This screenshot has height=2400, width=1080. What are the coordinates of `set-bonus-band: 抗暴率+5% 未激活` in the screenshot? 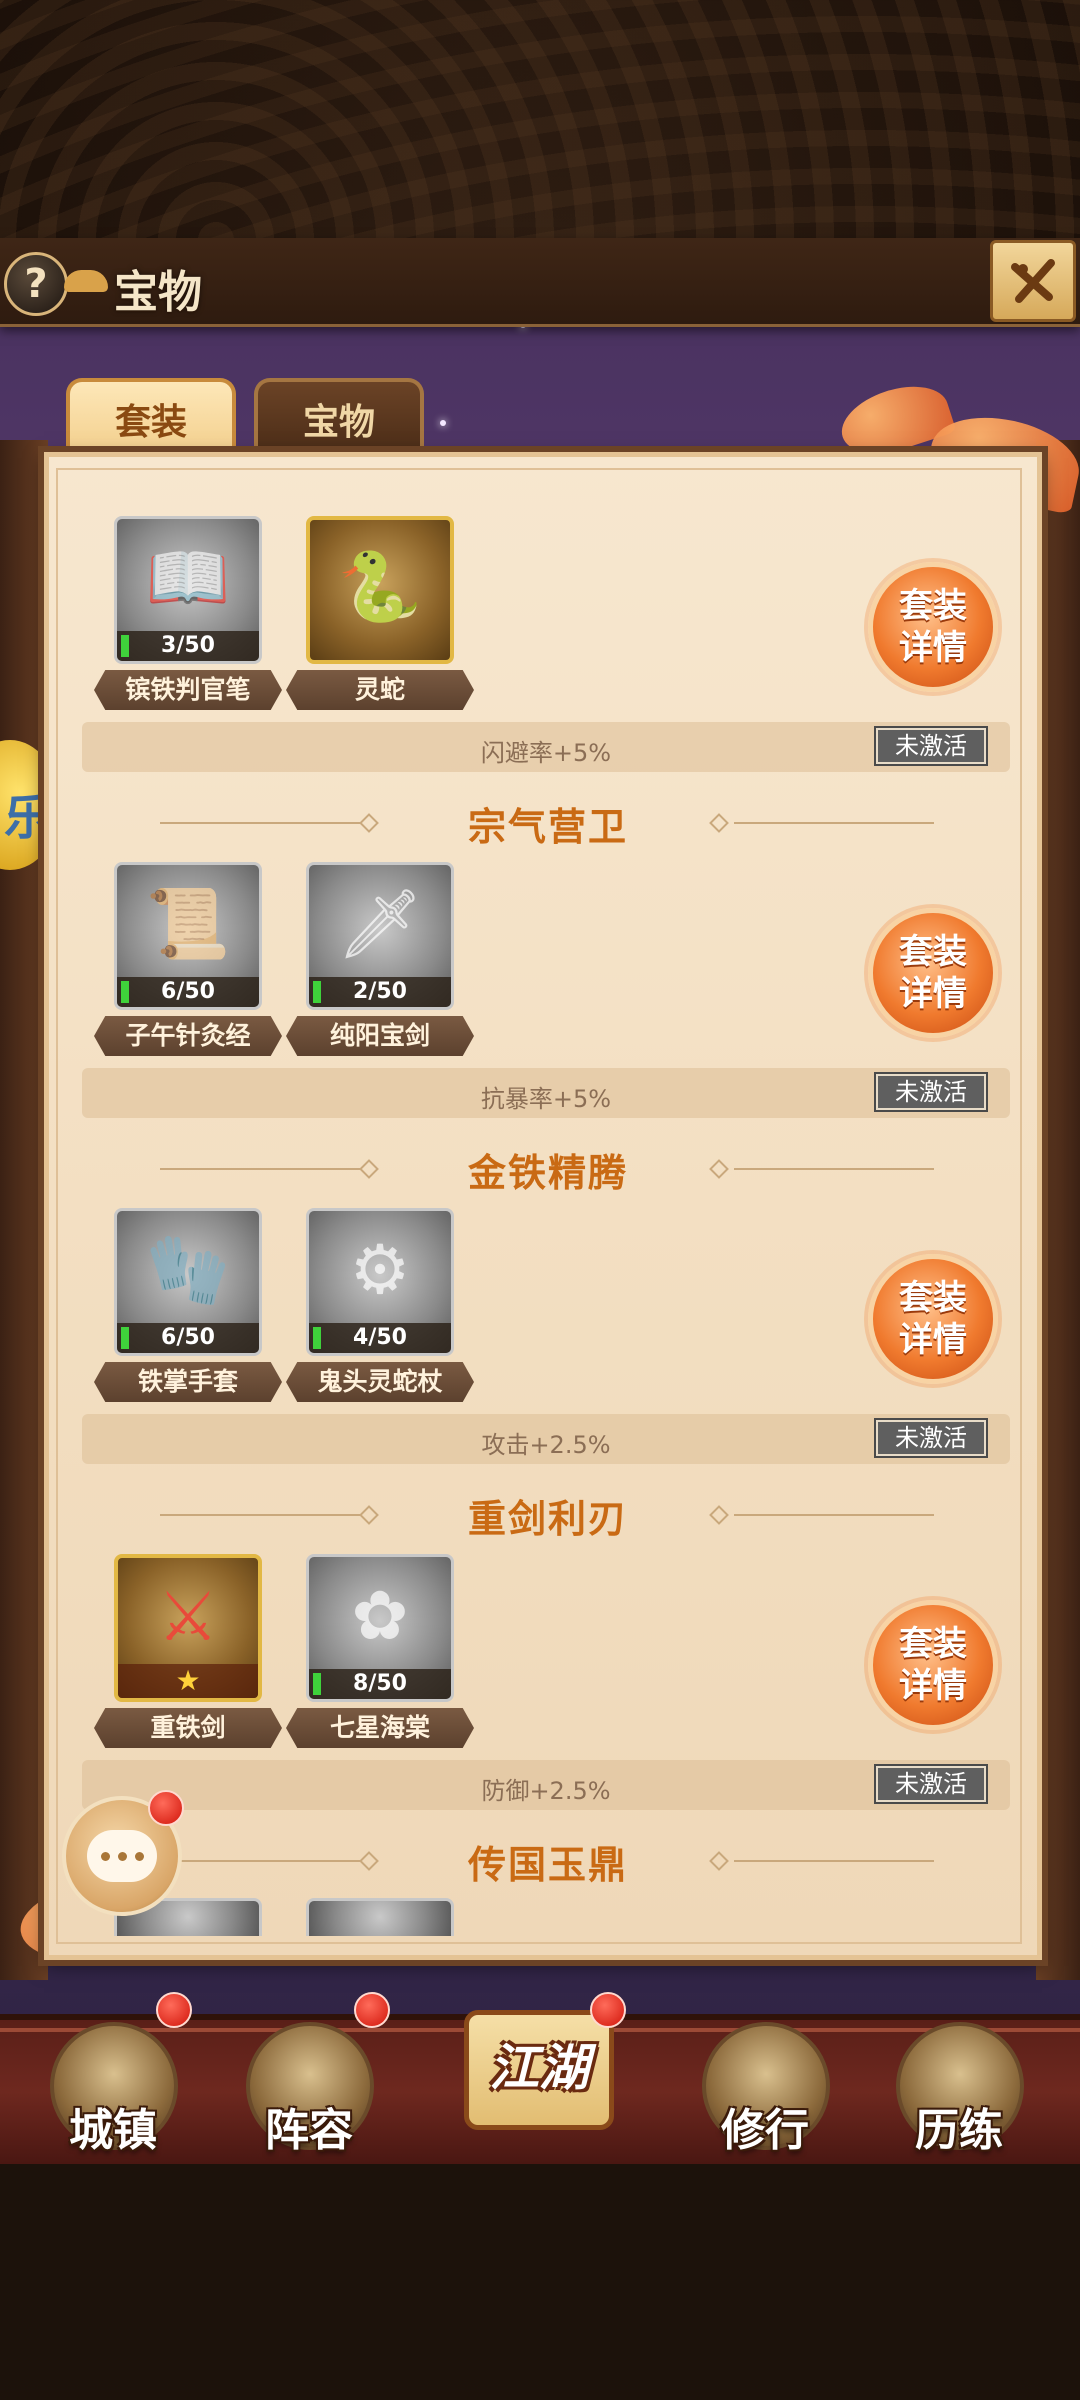 It's located at (546, 1093).